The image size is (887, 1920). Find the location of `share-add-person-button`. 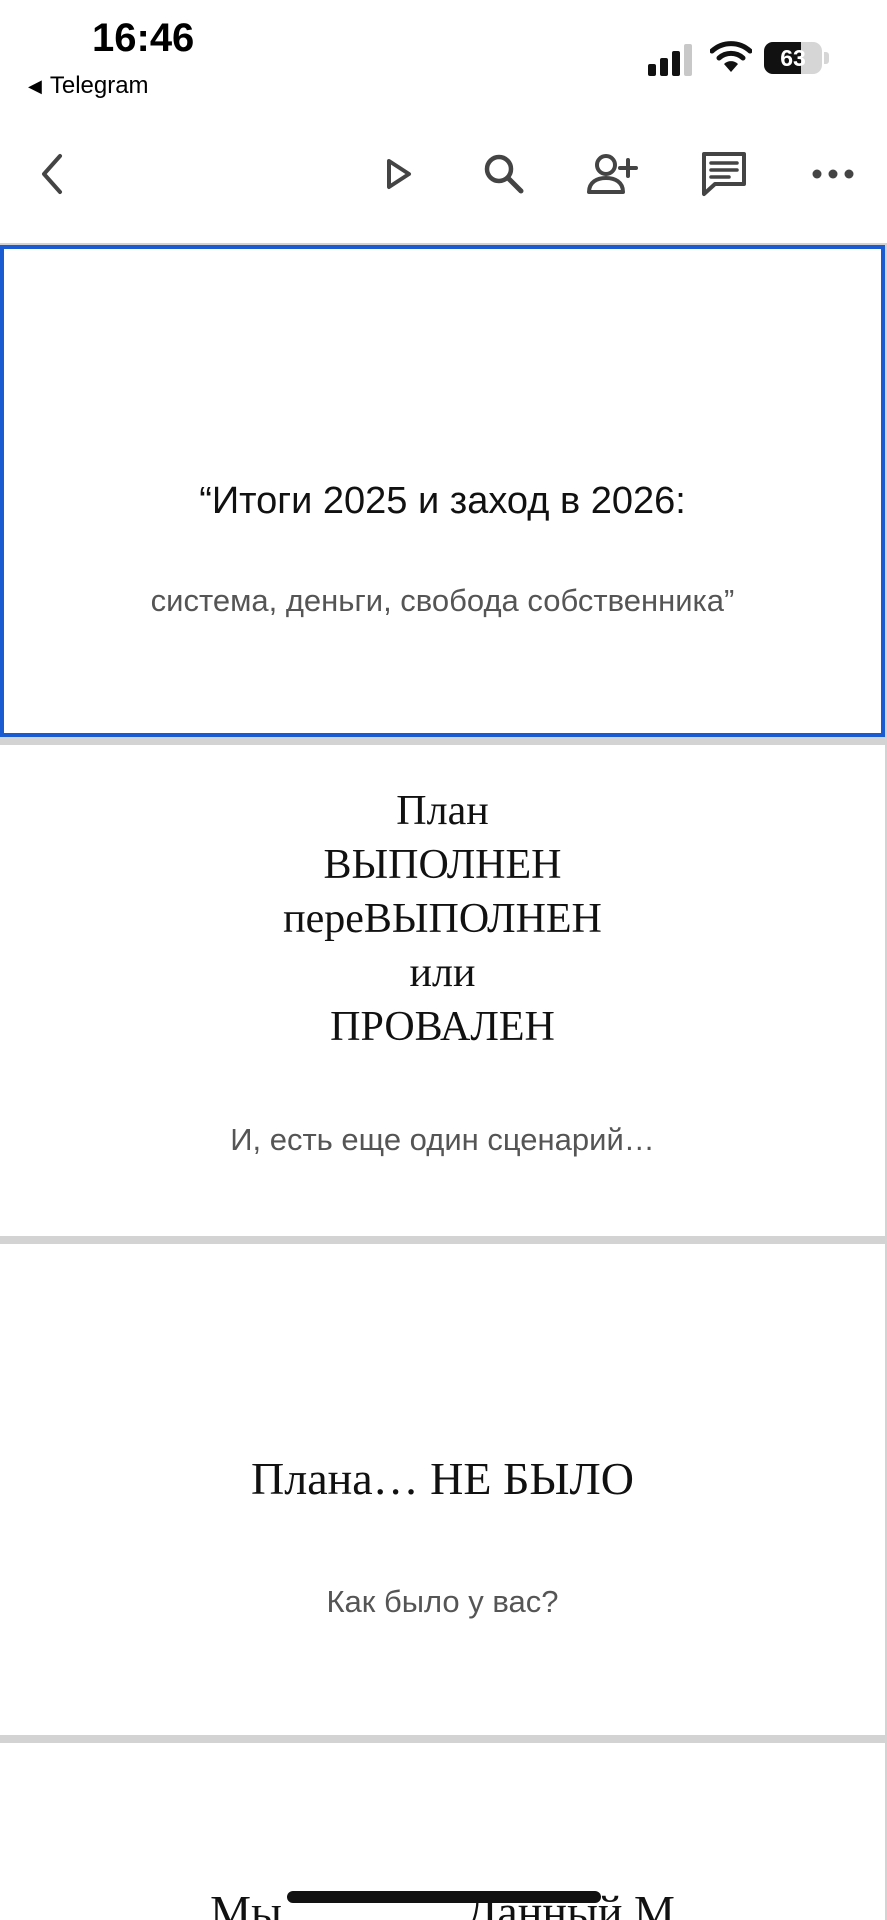

share-add-person-button is located at coordinates (613, 174).